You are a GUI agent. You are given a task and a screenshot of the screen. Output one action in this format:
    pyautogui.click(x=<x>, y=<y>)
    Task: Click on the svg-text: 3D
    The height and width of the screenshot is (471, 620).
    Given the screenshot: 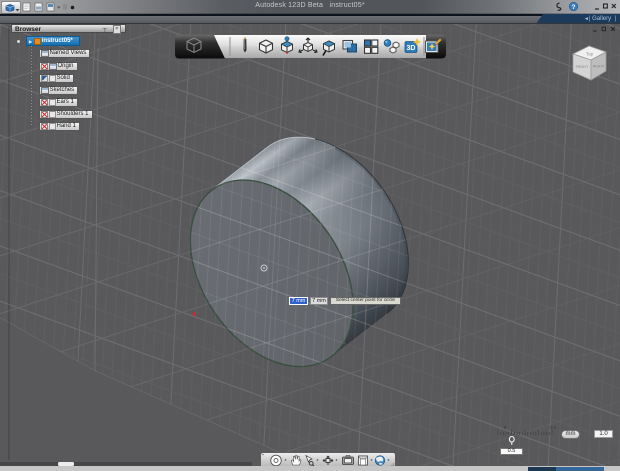 What is the action you would take?
    pyautogui.click(x=411, y=48)
    